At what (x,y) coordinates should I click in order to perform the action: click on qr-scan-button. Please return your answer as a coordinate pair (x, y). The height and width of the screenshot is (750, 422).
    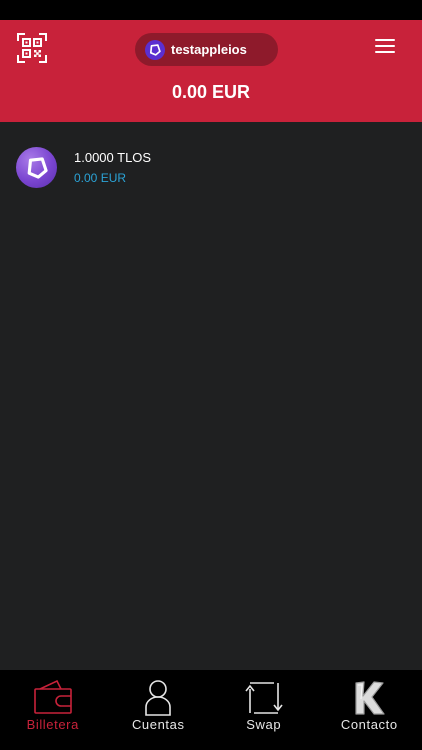
    Looking at the image, I should click on (32, 48).